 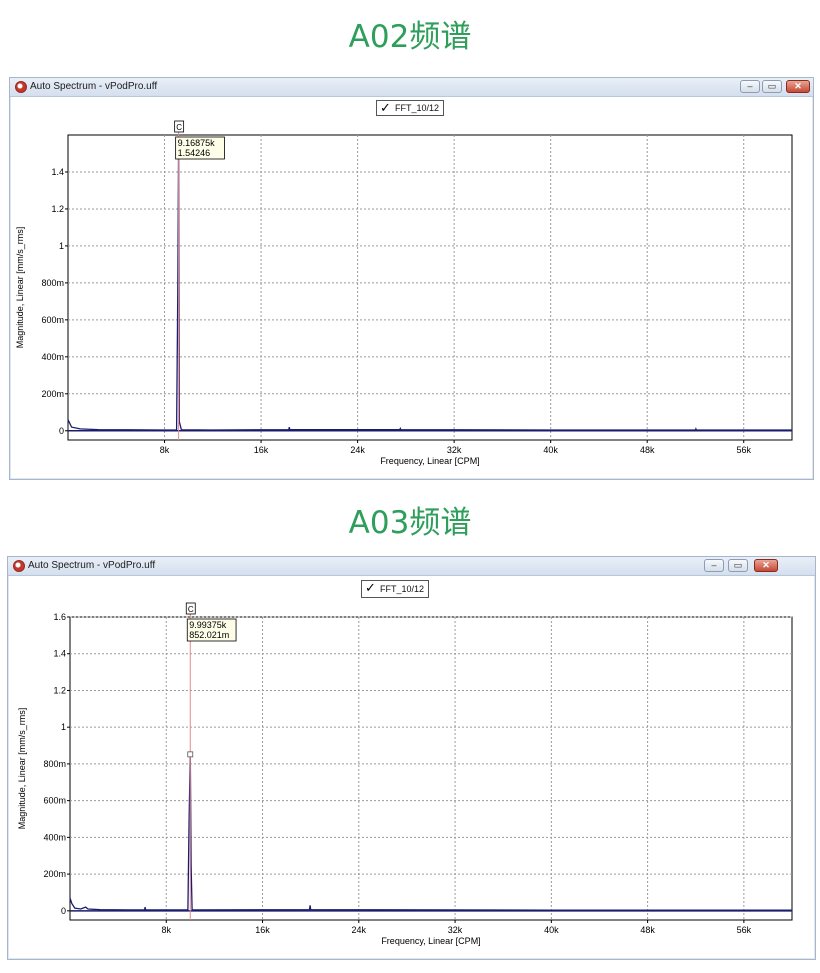 I want to click on section-title-a02: A02频谱, so click(x=410, y=37).